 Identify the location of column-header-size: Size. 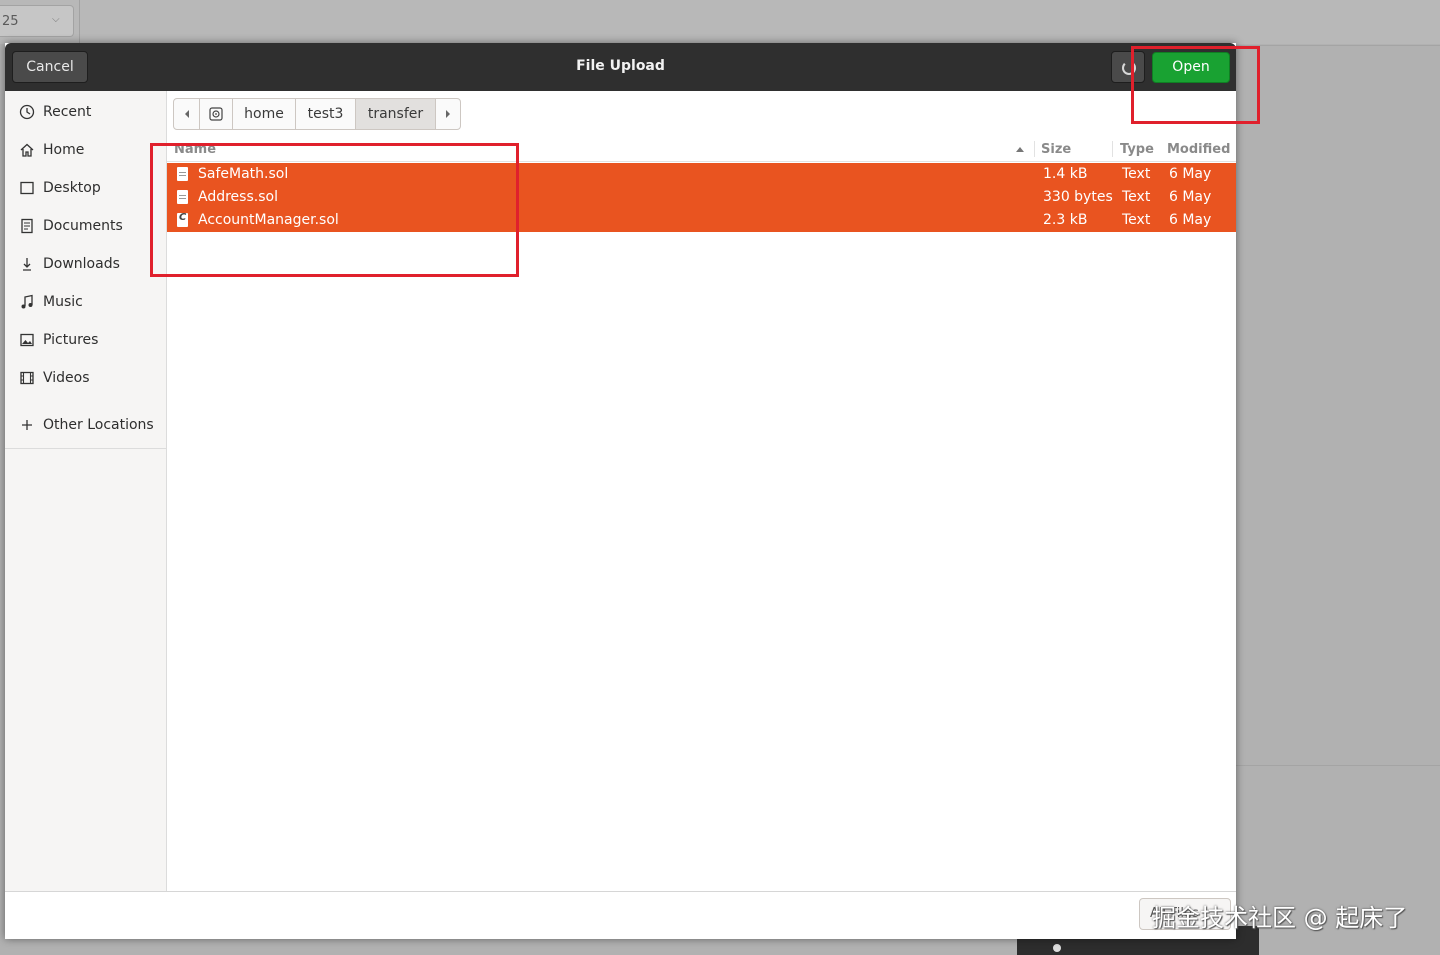
(1056, 149).